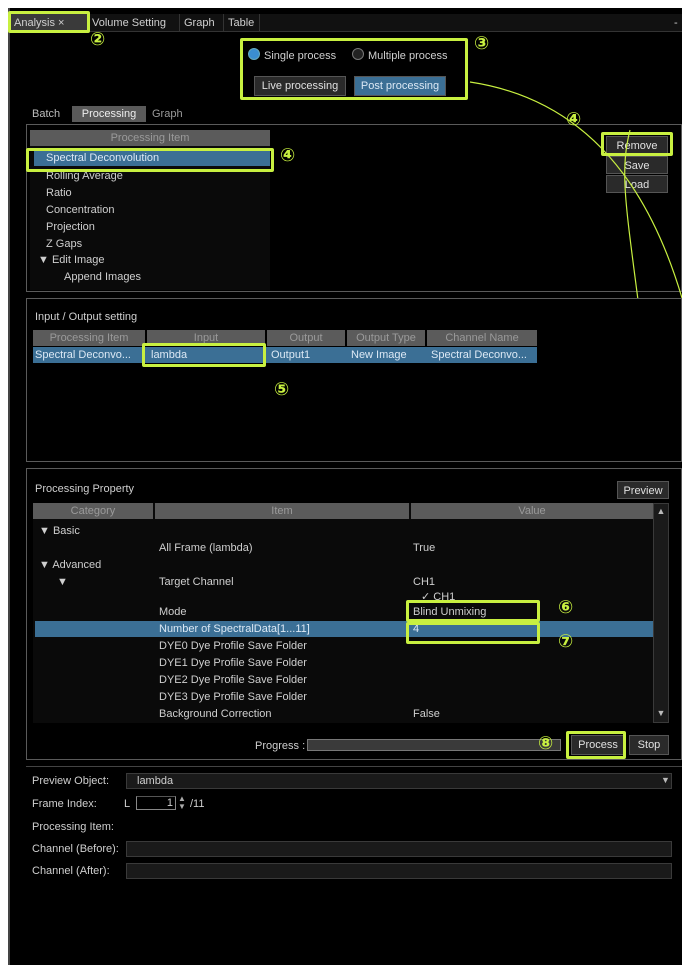 The width and height of the screenshot is (682, 965). Describe the element at coordinates (288, 155) in the screenshot. I see `callout-4-list: ④` at that location.